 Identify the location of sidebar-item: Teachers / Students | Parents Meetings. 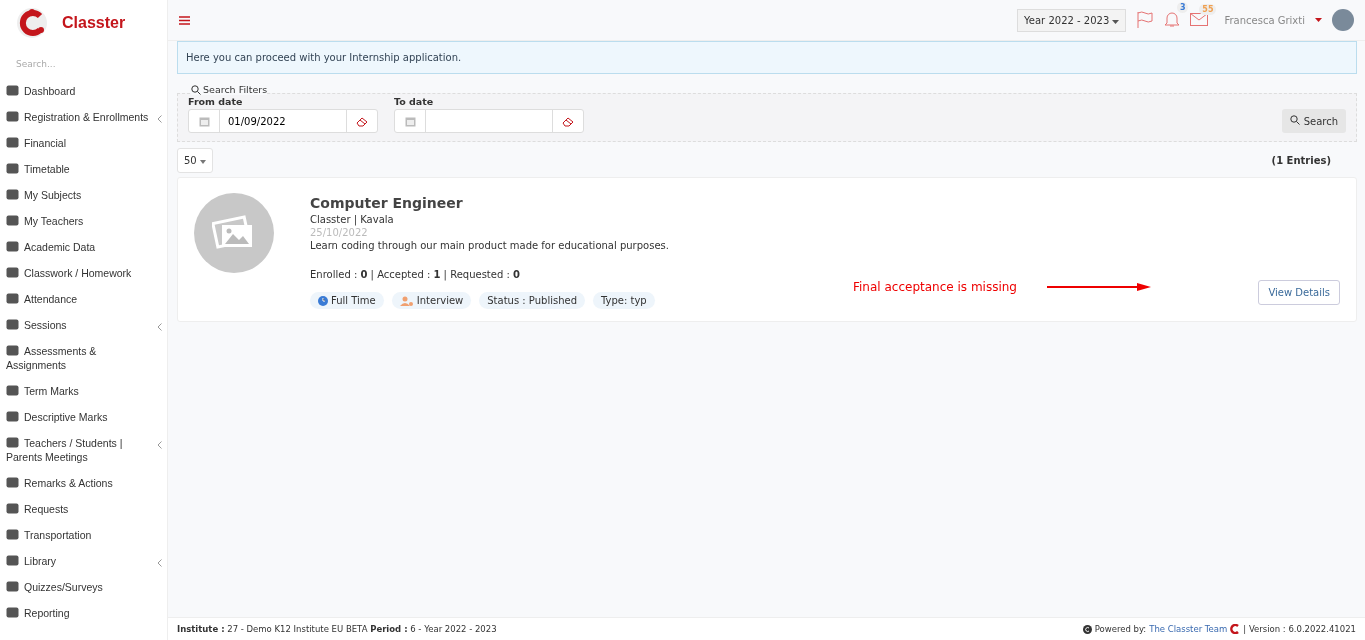
(83, 450).